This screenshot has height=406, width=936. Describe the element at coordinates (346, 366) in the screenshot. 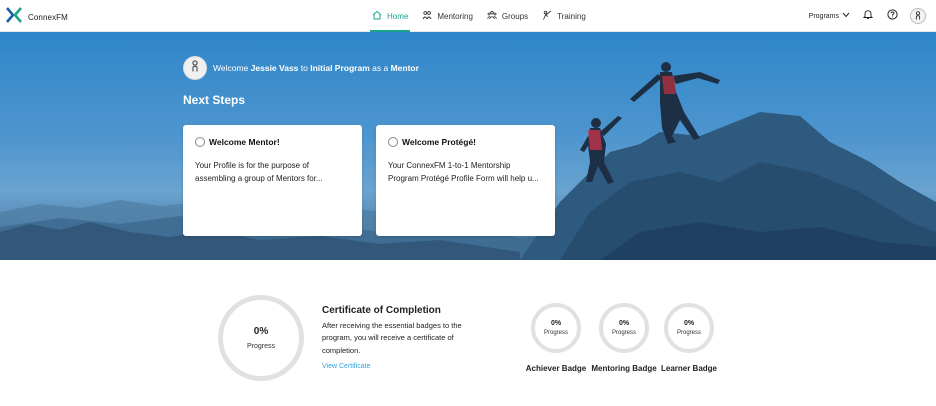

I see `view-certificate-link: View Certificate` at that location.